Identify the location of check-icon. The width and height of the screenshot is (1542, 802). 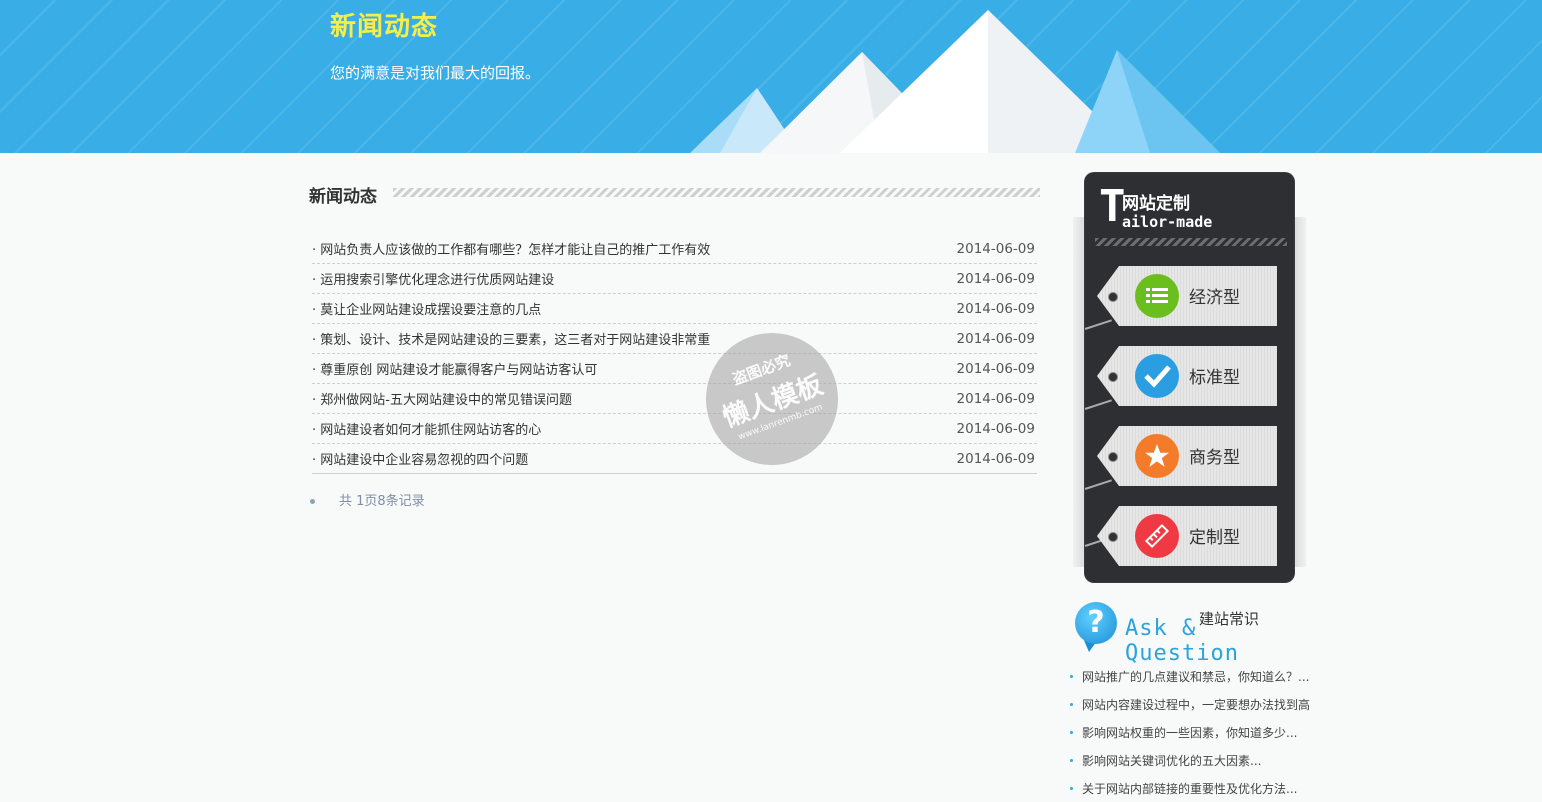
(1157, 376).